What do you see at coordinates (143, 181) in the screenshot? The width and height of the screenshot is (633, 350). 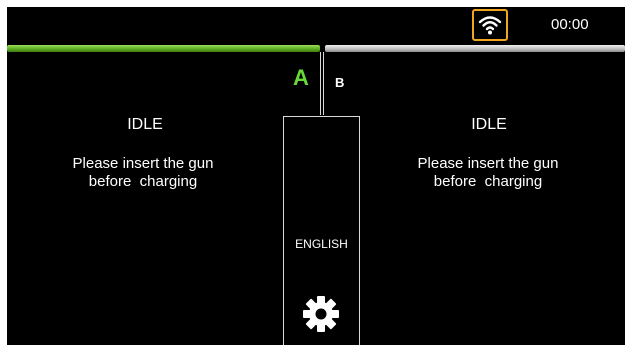 I see `connector-a-message-line2: before charging` at bounding box center [143, 181].